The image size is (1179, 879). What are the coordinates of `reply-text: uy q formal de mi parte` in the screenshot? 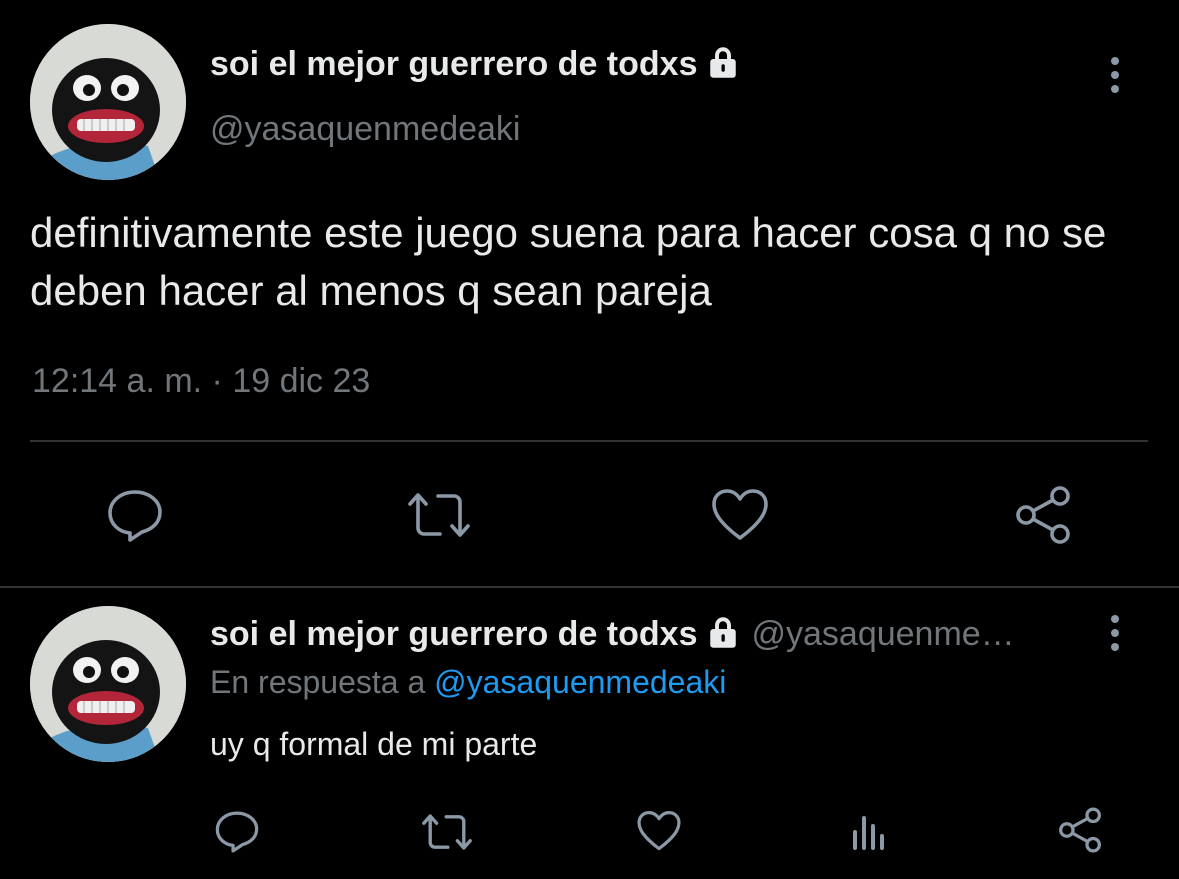 It's located at (374, 744).